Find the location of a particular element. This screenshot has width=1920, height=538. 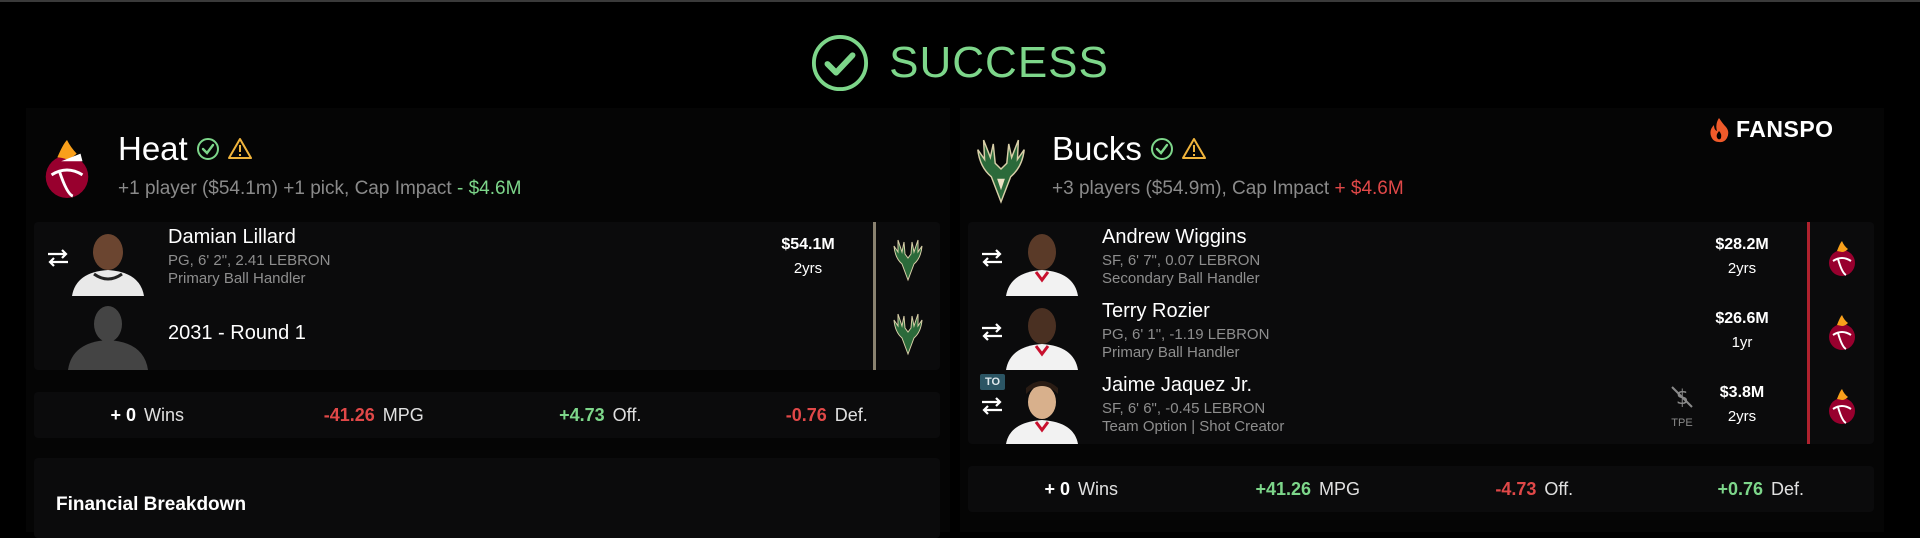

cap-impact-value: - $4.6M is located at coordinates (489, 188).